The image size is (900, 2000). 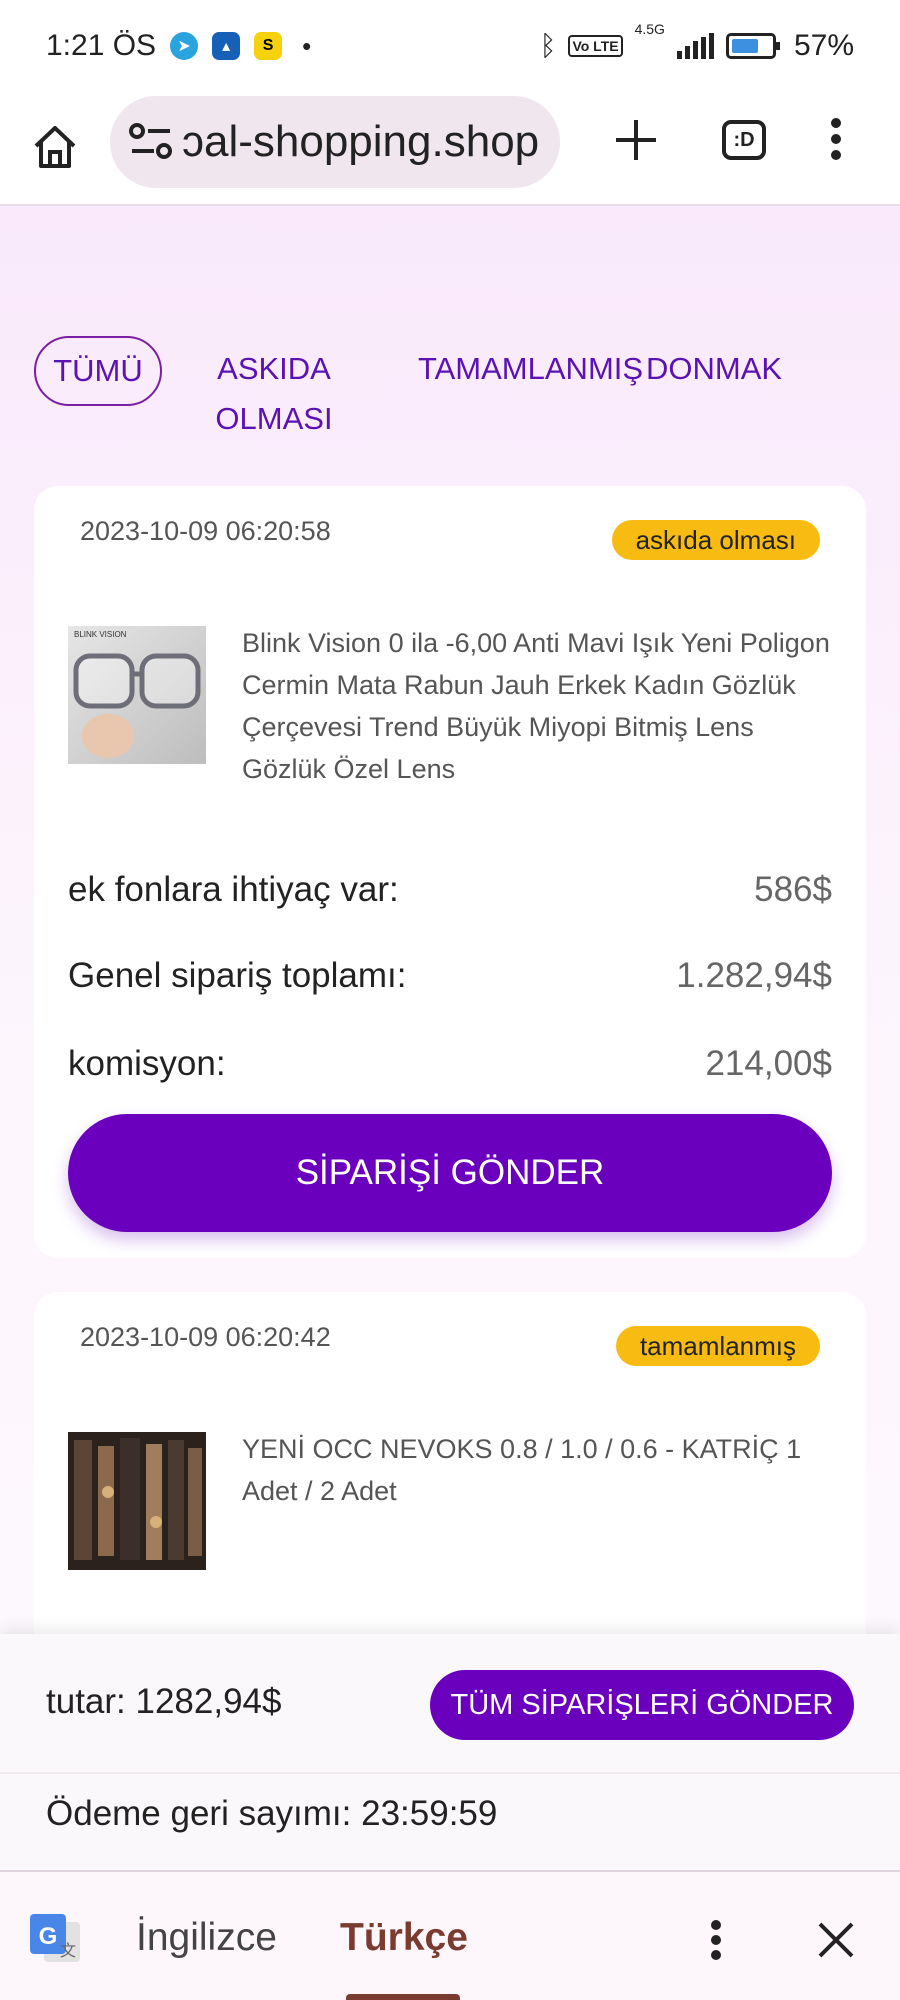 I want to click on order-tabs: TÜMÜ ASKIDA OLMASI TAMAMLANMIŞ DONMAK, so click(x=454, y=390).